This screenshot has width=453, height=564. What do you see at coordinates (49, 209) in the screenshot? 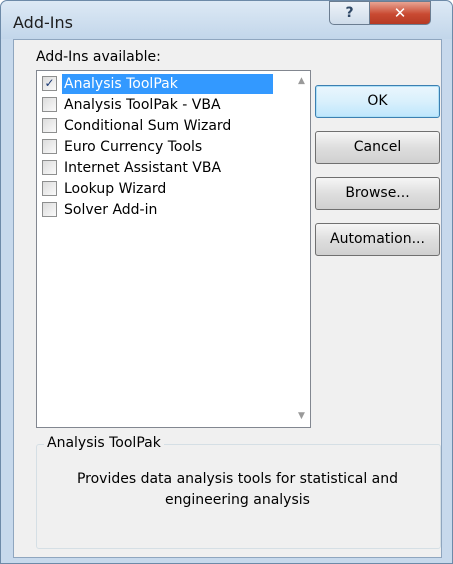
I see `checkbox-solver-add-in` at bounding box center [49, 209].